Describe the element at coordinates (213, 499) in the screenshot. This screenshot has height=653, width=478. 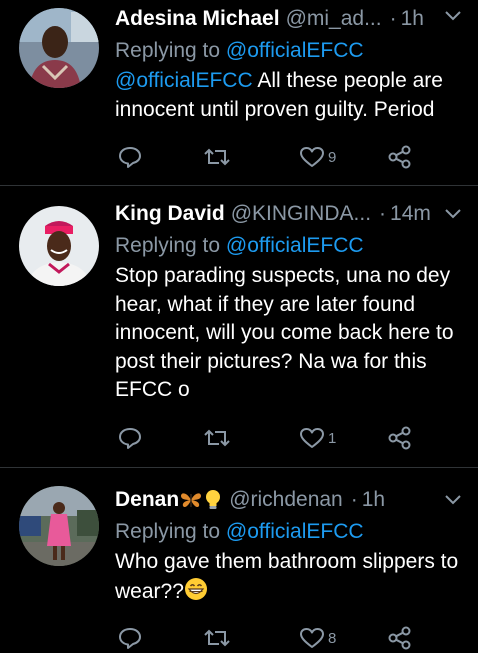
I see `light-bulb-emoji-icon` at that location.